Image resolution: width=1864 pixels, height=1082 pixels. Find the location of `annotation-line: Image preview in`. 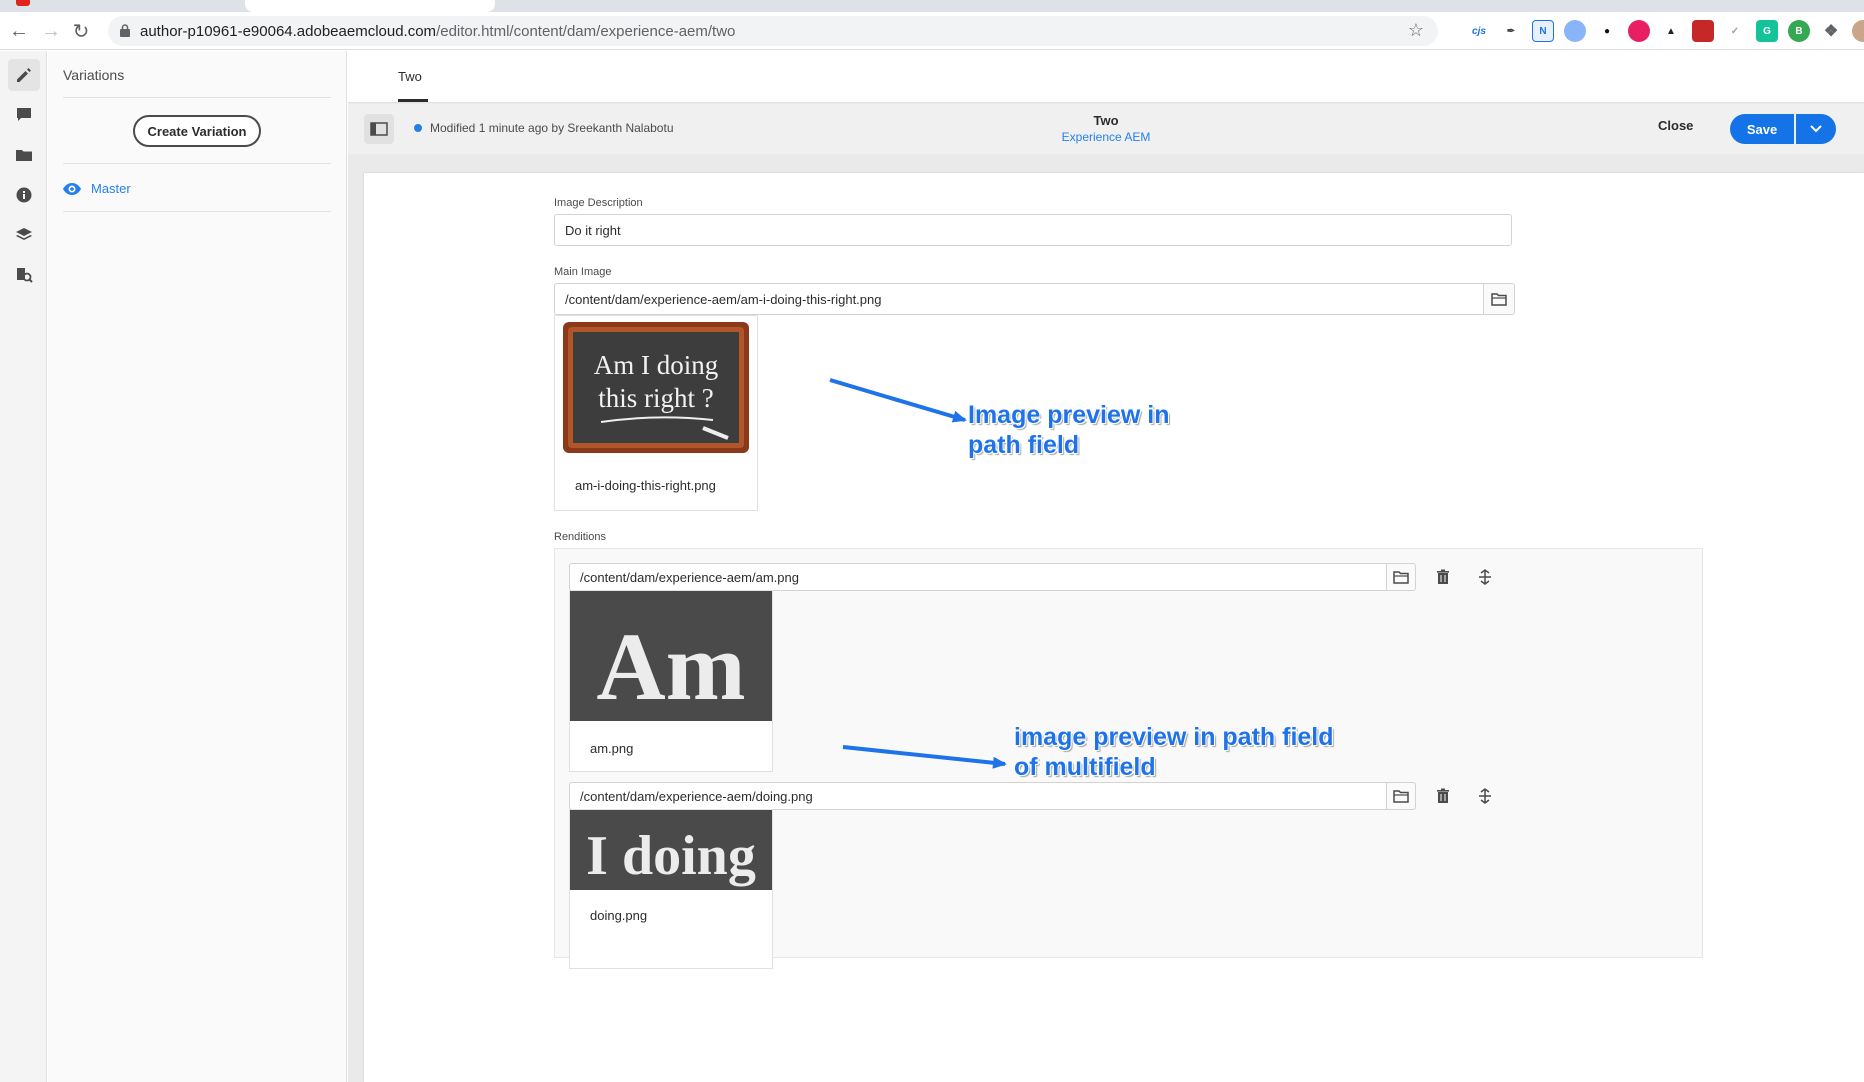

annotation-line: Image preview in is located at coordinates (1069, 415).